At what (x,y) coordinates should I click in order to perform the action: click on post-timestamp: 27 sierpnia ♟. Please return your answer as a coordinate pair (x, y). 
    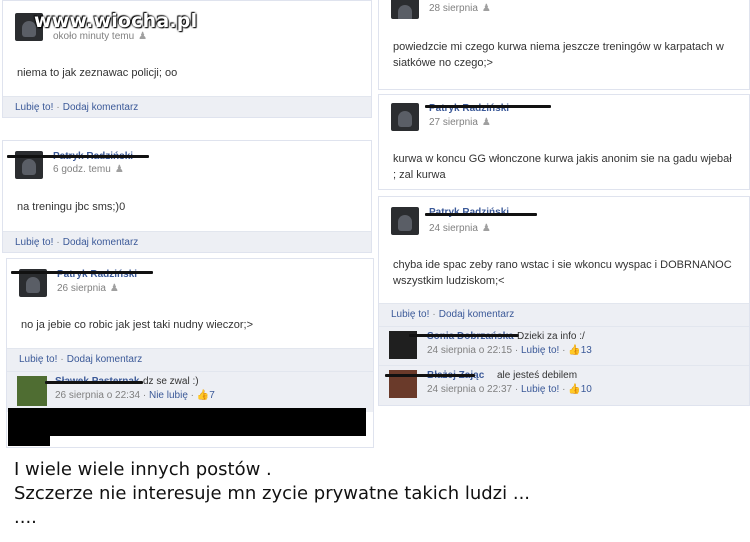
    Looking at the image, I should click on (460, 122).